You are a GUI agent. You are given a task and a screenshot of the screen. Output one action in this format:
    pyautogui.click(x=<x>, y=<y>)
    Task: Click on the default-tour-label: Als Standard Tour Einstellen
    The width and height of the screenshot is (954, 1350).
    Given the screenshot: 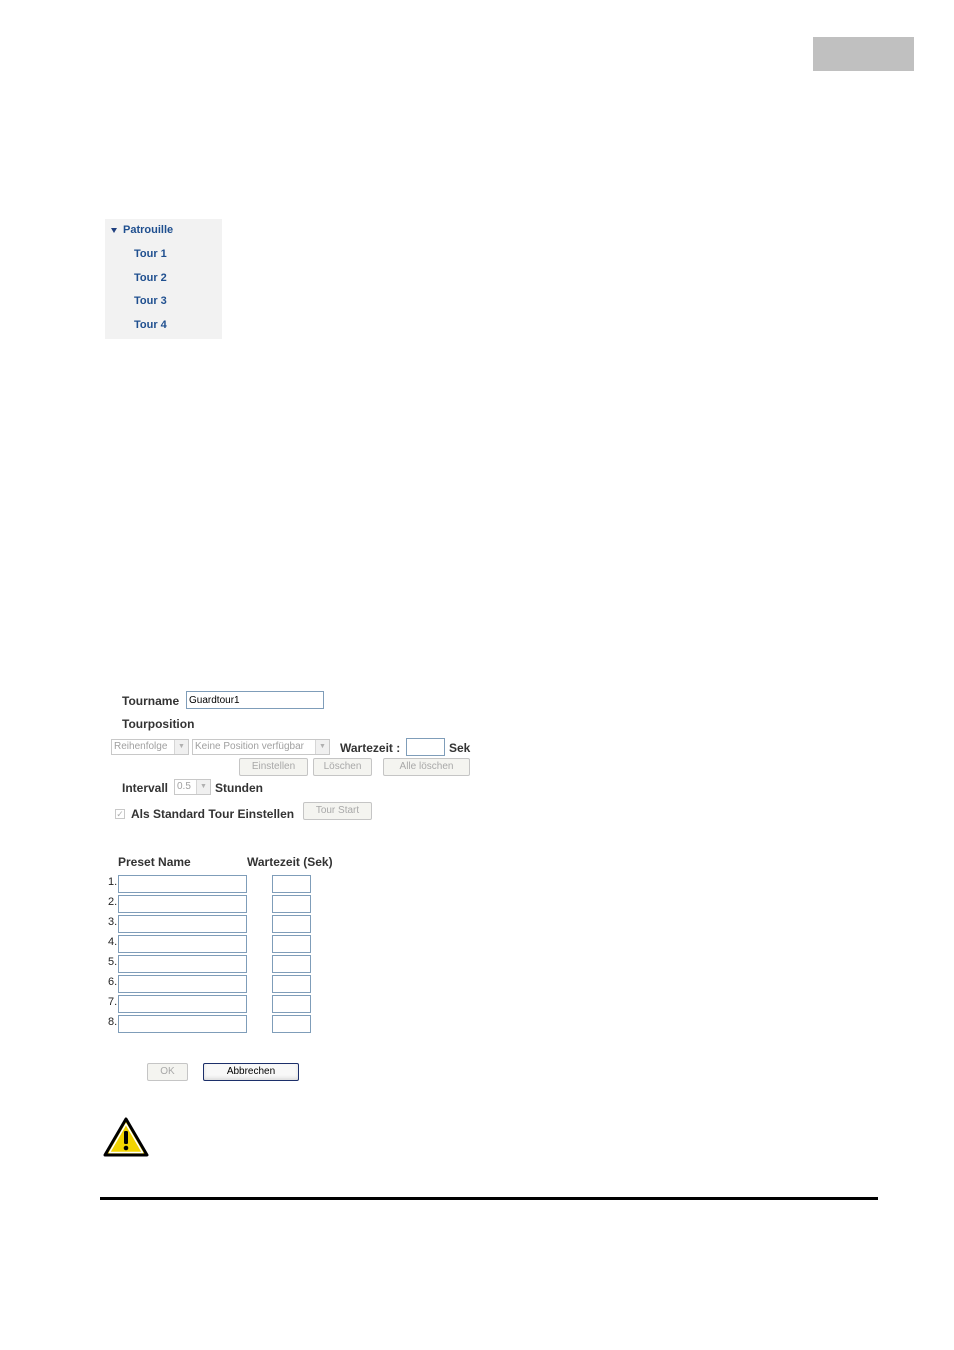 What is the action you would take?
    pyautogui.click(x=213, y=814)
    